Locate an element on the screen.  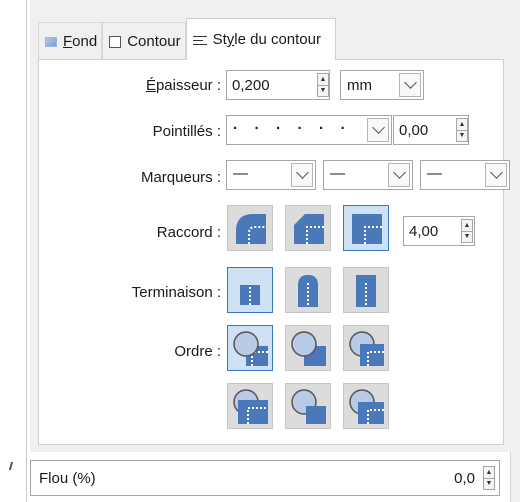
dash-offset-spinner: ▲ ▼ is located at coordinates (462, 130).